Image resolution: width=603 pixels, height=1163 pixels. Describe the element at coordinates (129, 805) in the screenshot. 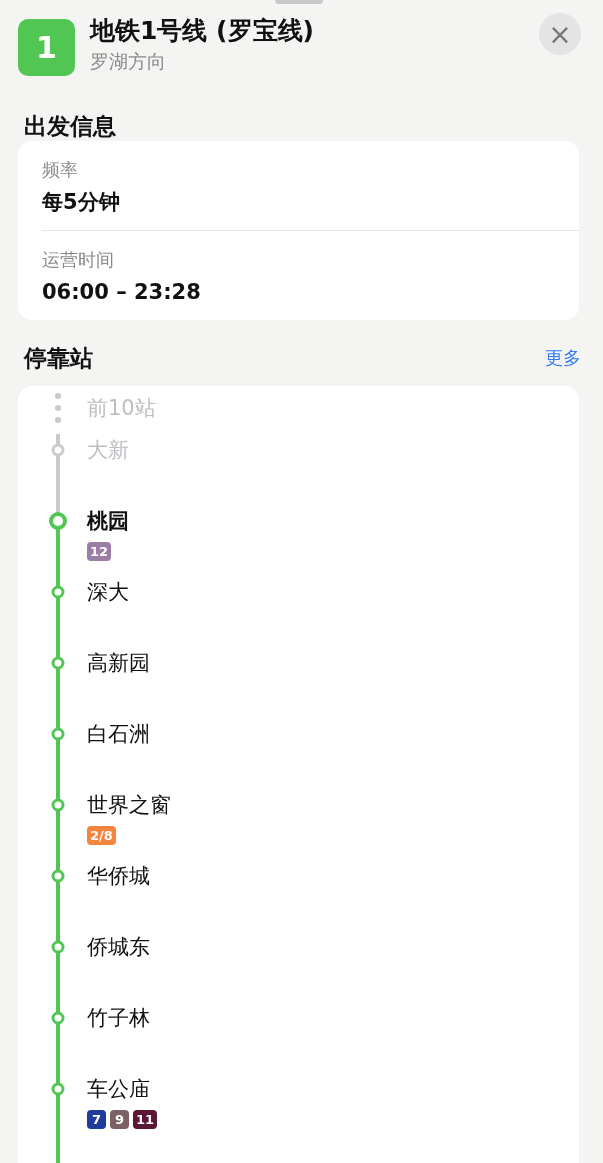

I see `station-name: 世界之窗` at that location.